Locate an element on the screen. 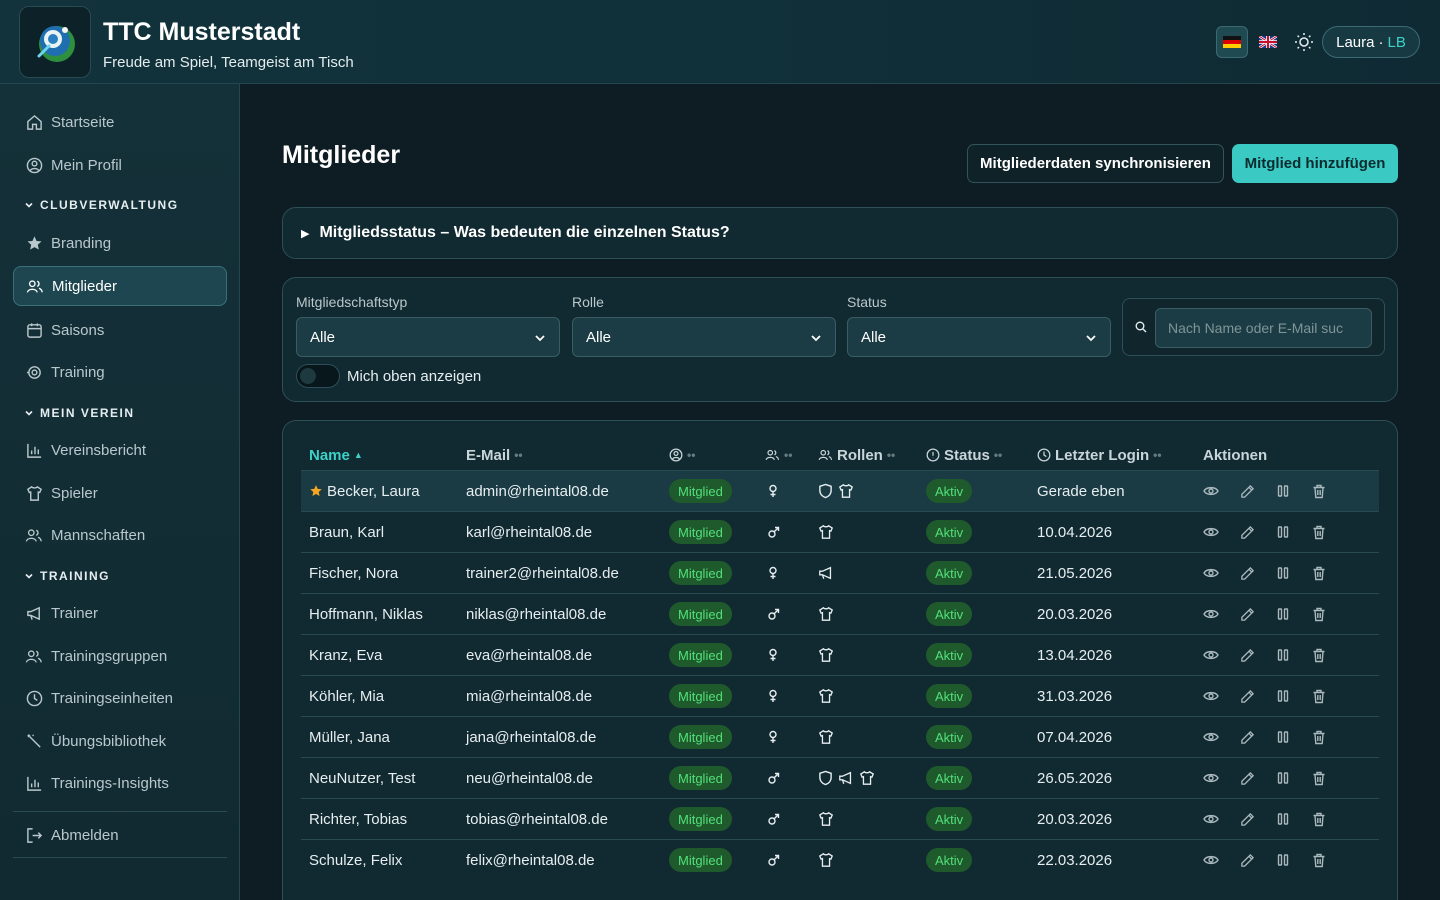  column-header-name: Name ▲ is located at coordinates (336, 455).